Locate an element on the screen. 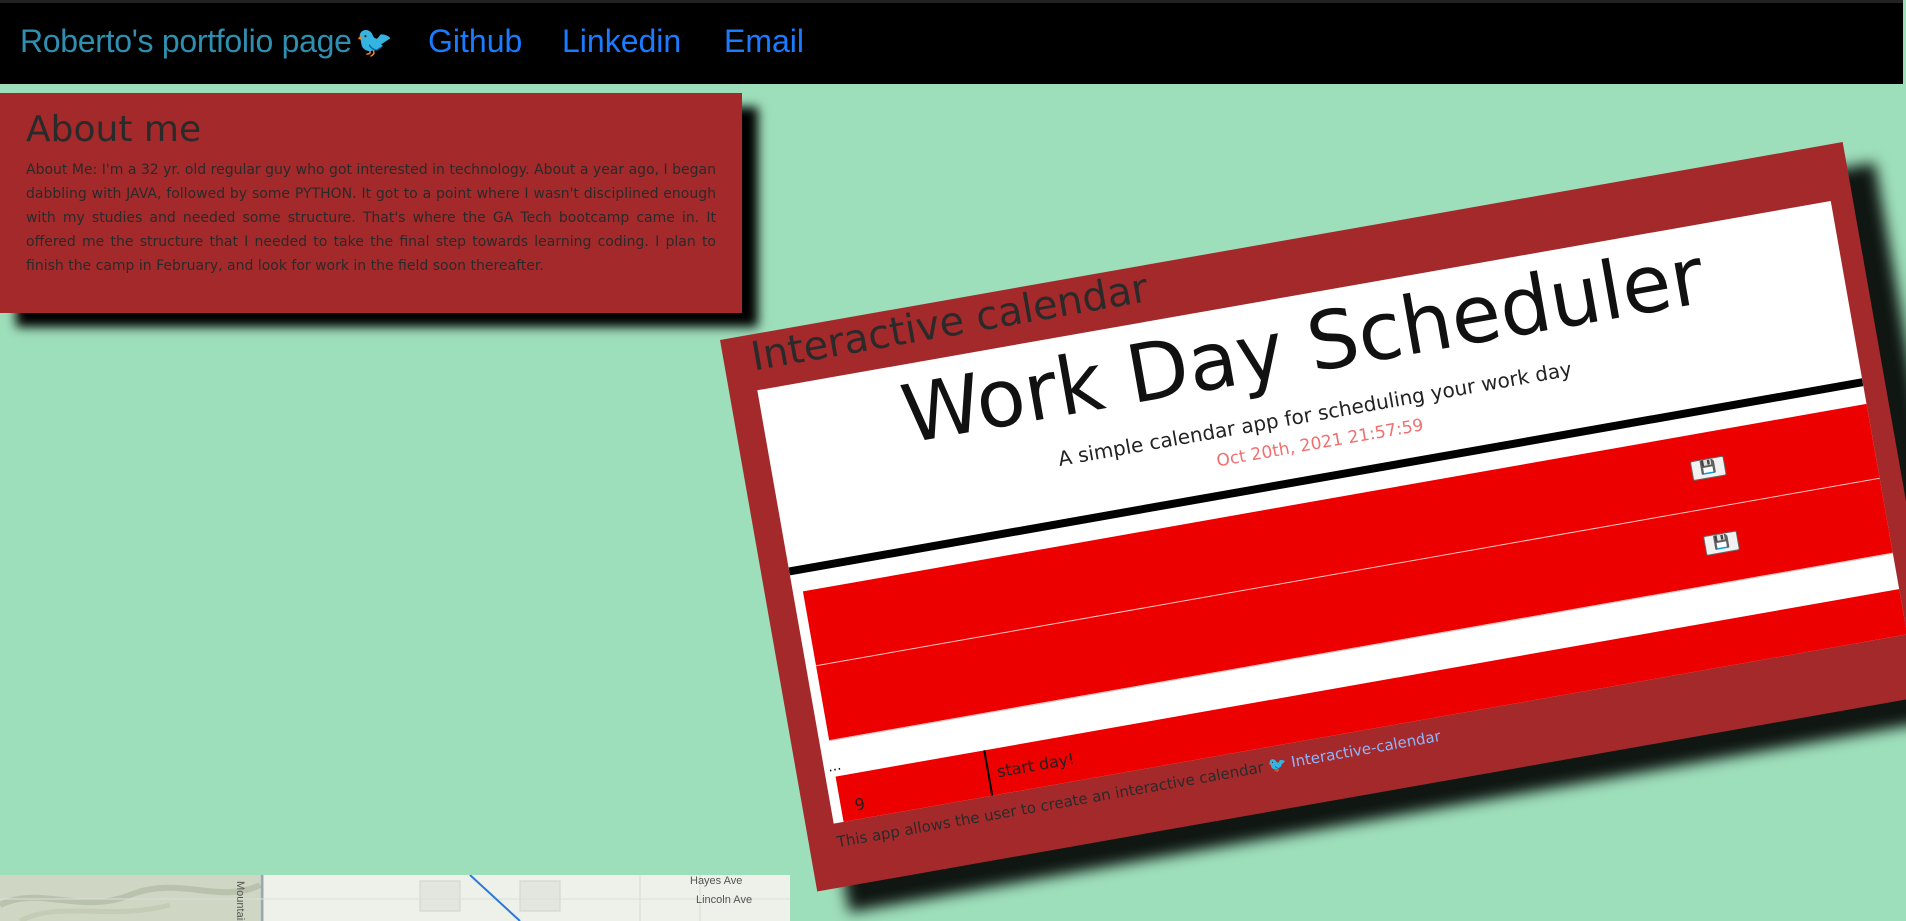  nav-link-linkedin: Linkedin is located at coordinates (621, 41).